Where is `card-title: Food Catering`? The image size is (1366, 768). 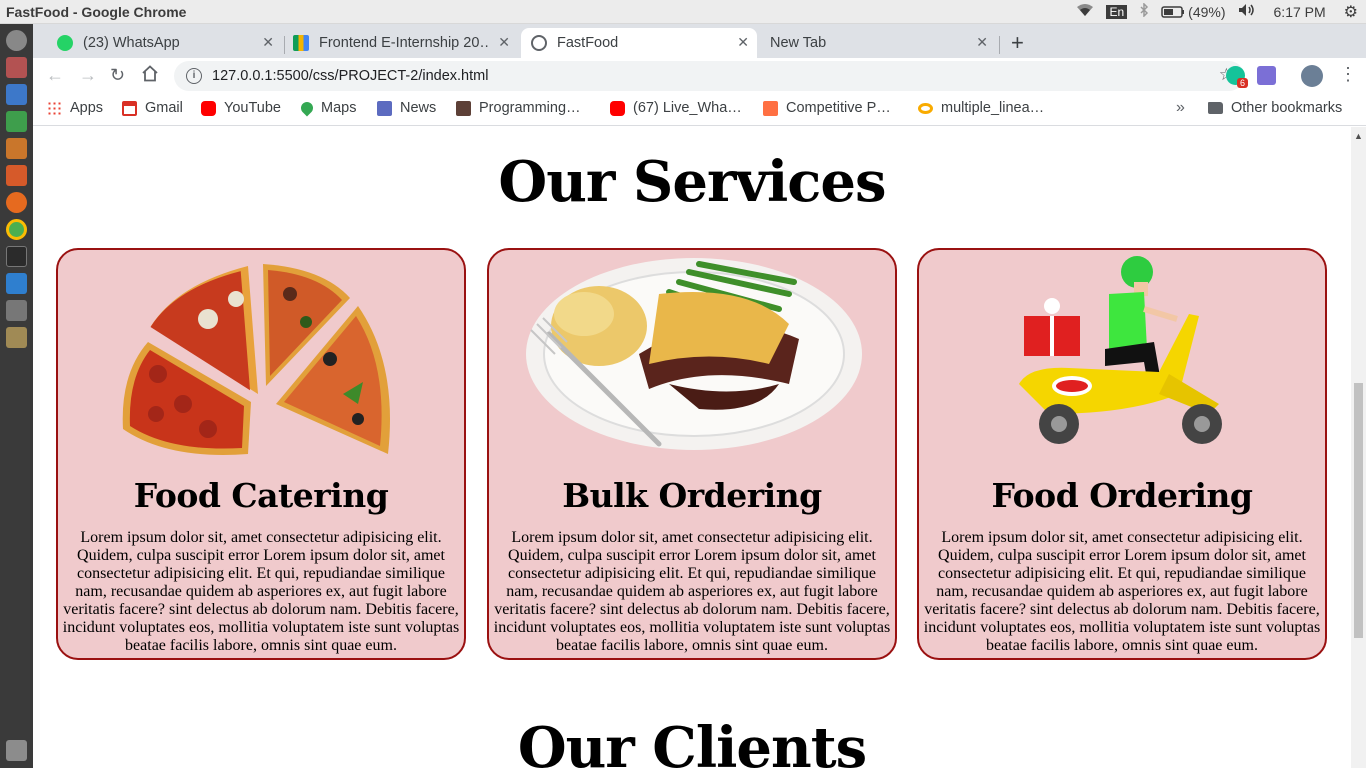
card-title: Food Catering is located at coordinates (261, 495).